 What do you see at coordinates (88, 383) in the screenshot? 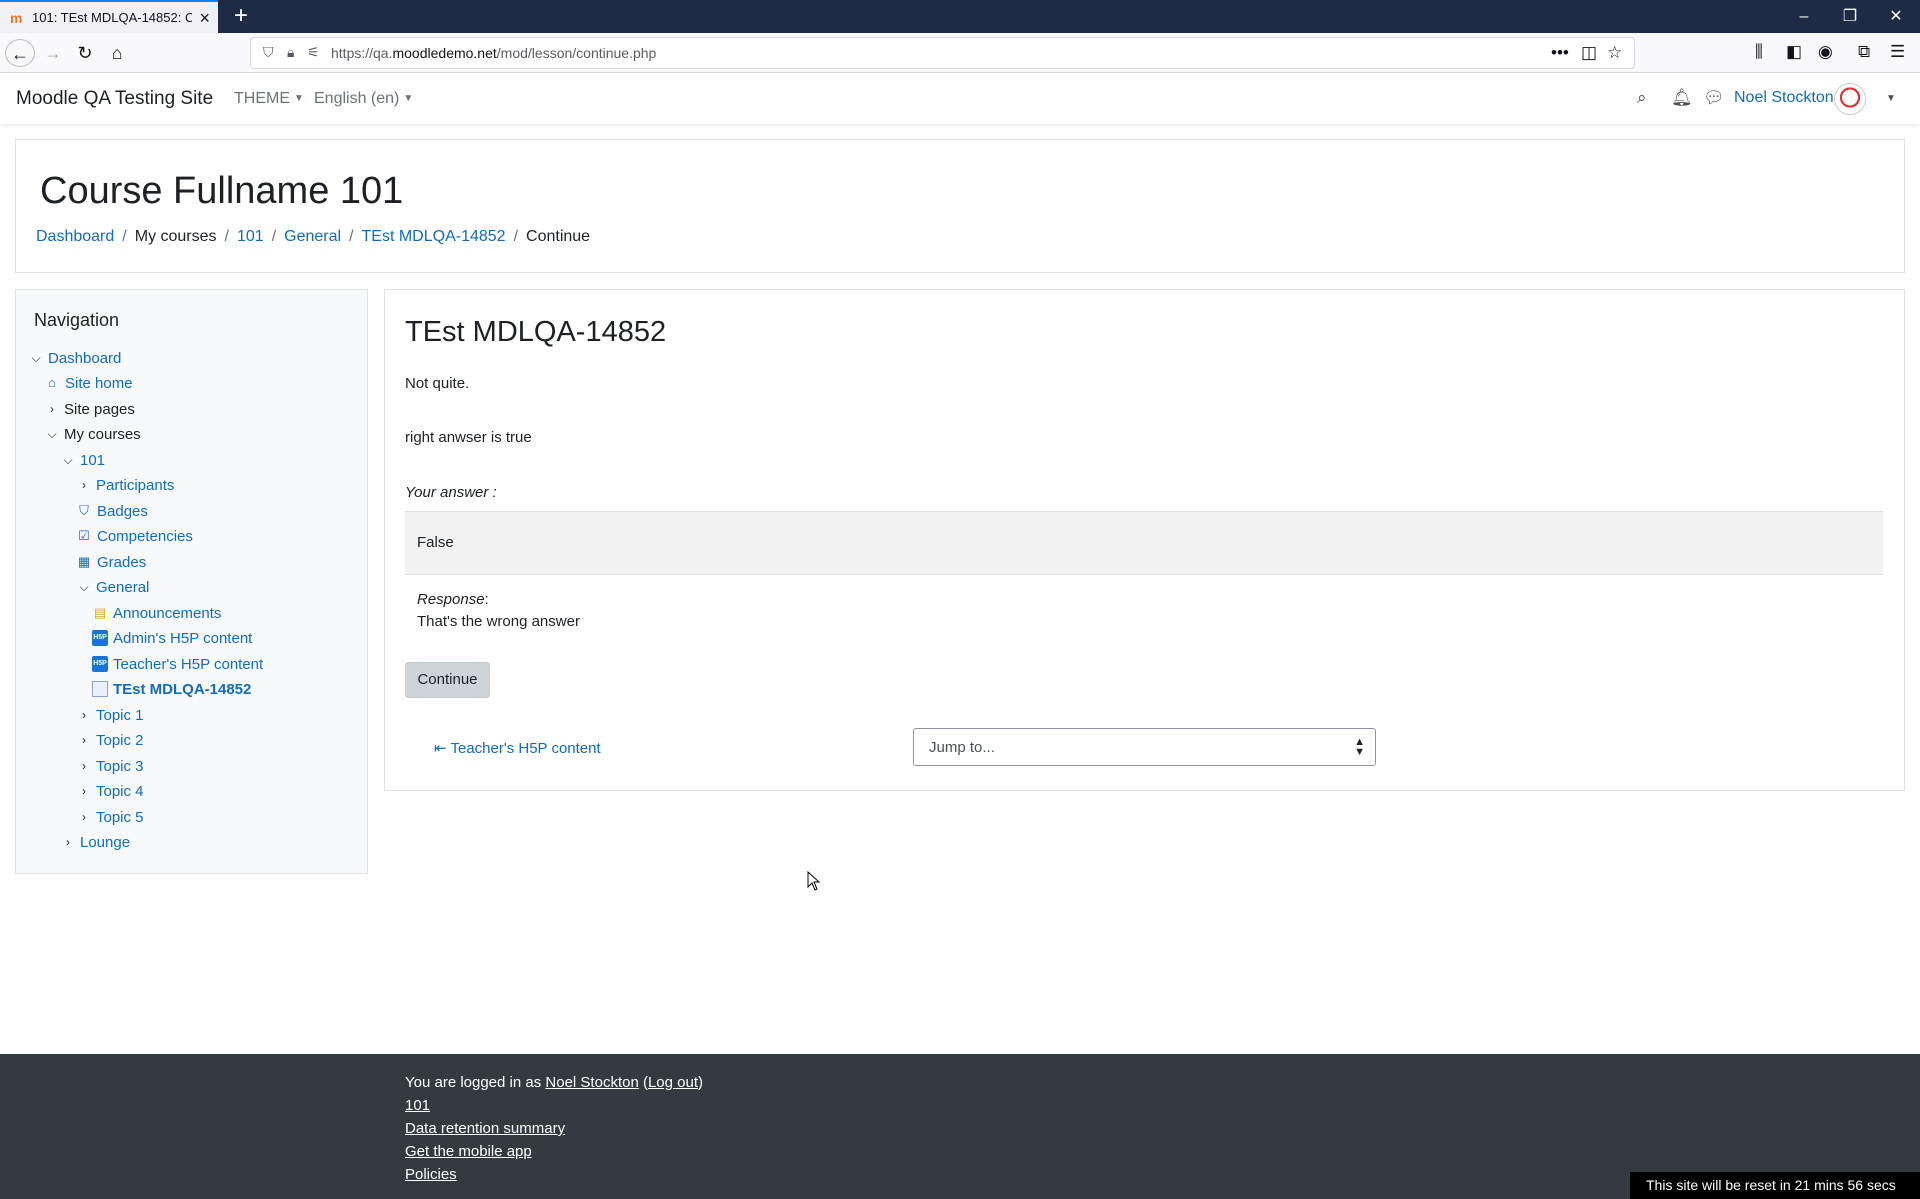
I see `nav-item-site-home: ⌂ Site home` at bounding box center [88, 383].